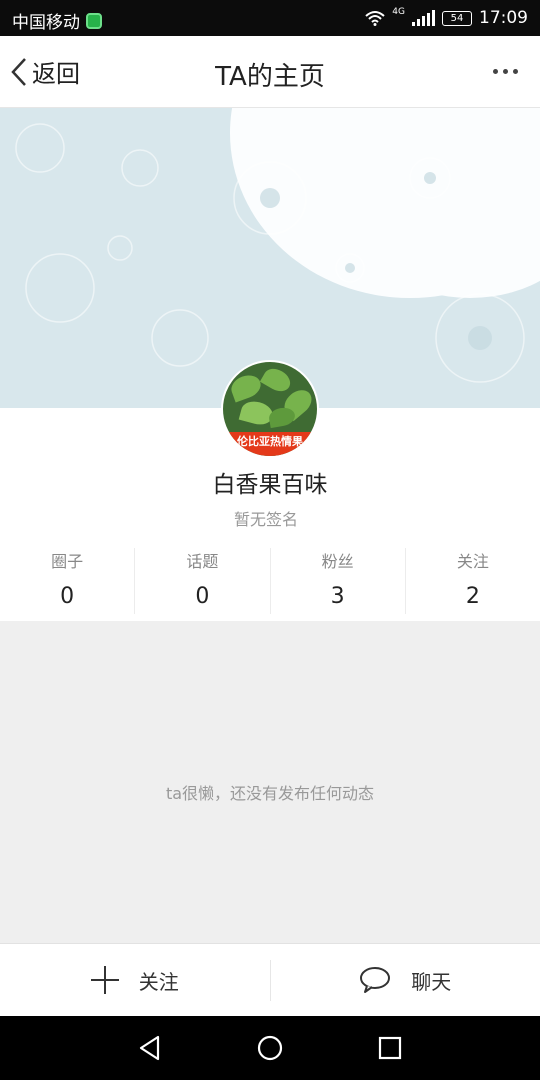 This screenshot has height=1080, width=540. What do you see at coordinates (158, 981) in the screenshot?
I see `follow-label: 关注` at bounding box center [158, 981].